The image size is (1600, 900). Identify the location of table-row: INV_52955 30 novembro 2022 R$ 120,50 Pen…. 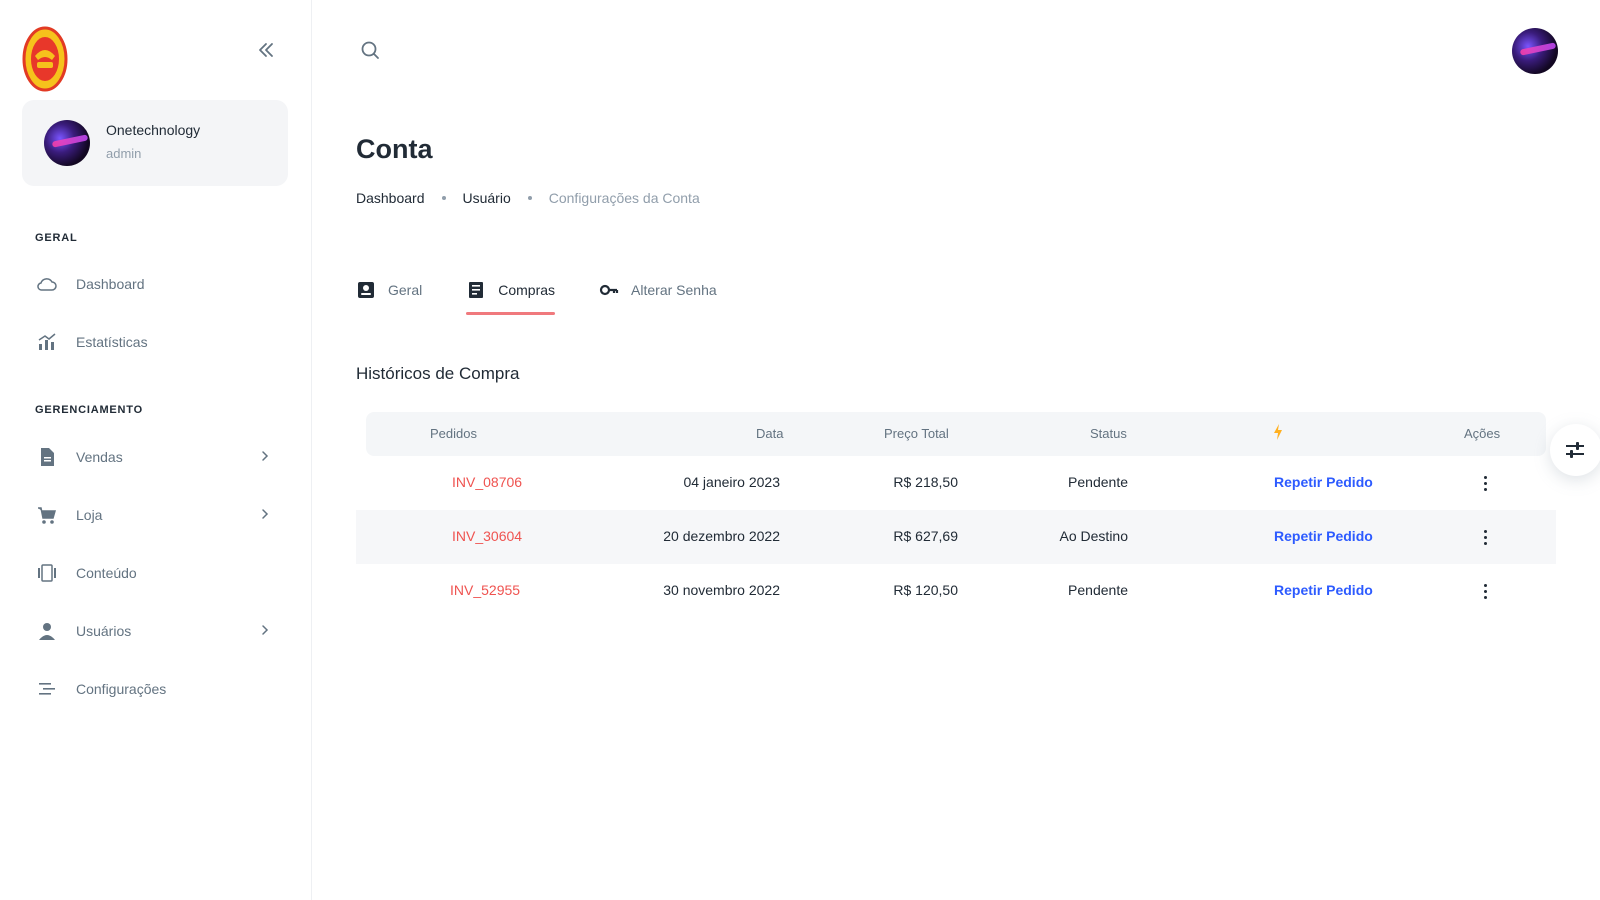
(956, 591).